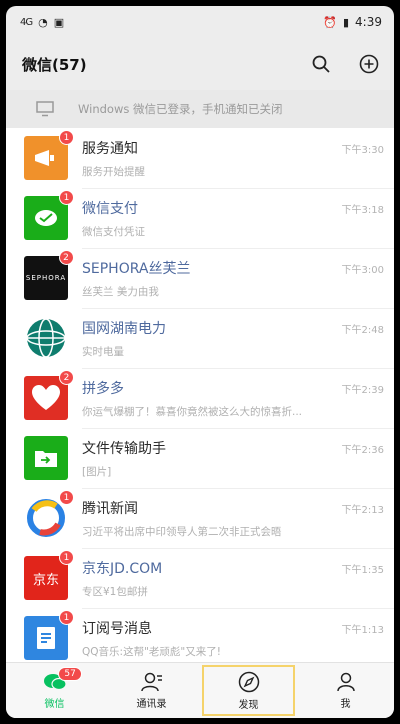 The height and width of the screenshot is (724, 400). I want to click on tencent-news-icon, so click(46, 518).